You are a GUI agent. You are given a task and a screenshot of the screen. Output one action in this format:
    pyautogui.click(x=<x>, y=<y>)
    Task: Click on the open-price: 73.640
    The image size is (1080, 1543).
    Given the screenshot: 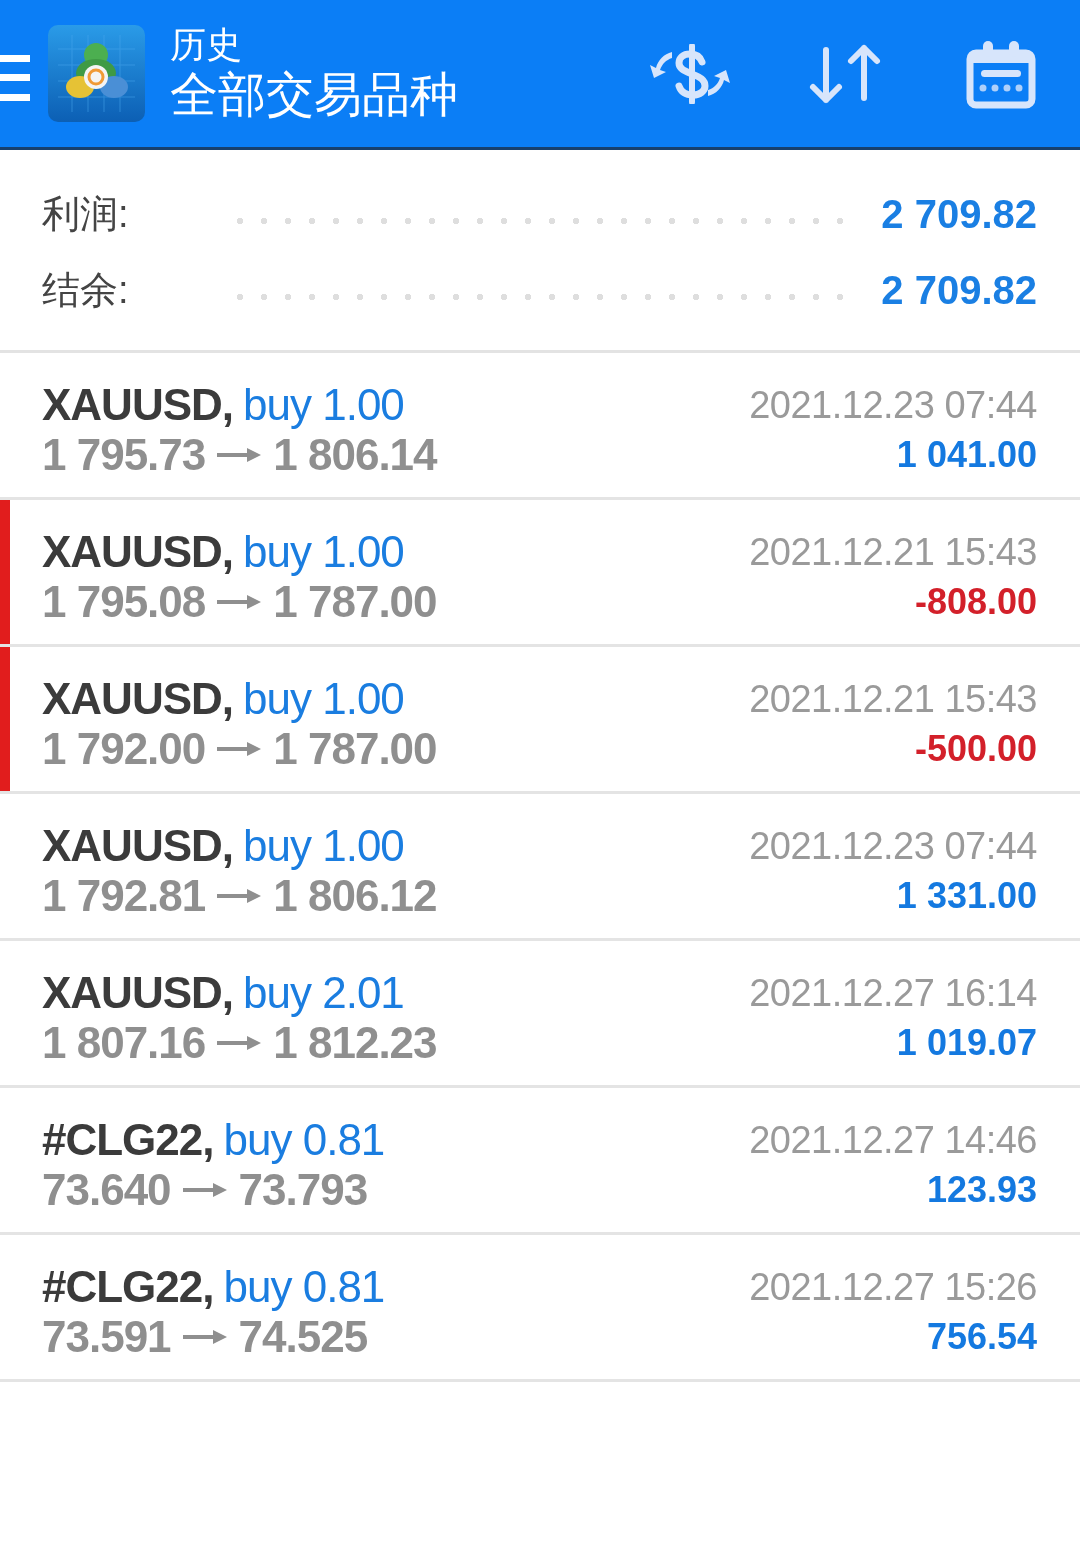 What is the action you would take?
    pyautogui.click(x=106, y=1190)
    